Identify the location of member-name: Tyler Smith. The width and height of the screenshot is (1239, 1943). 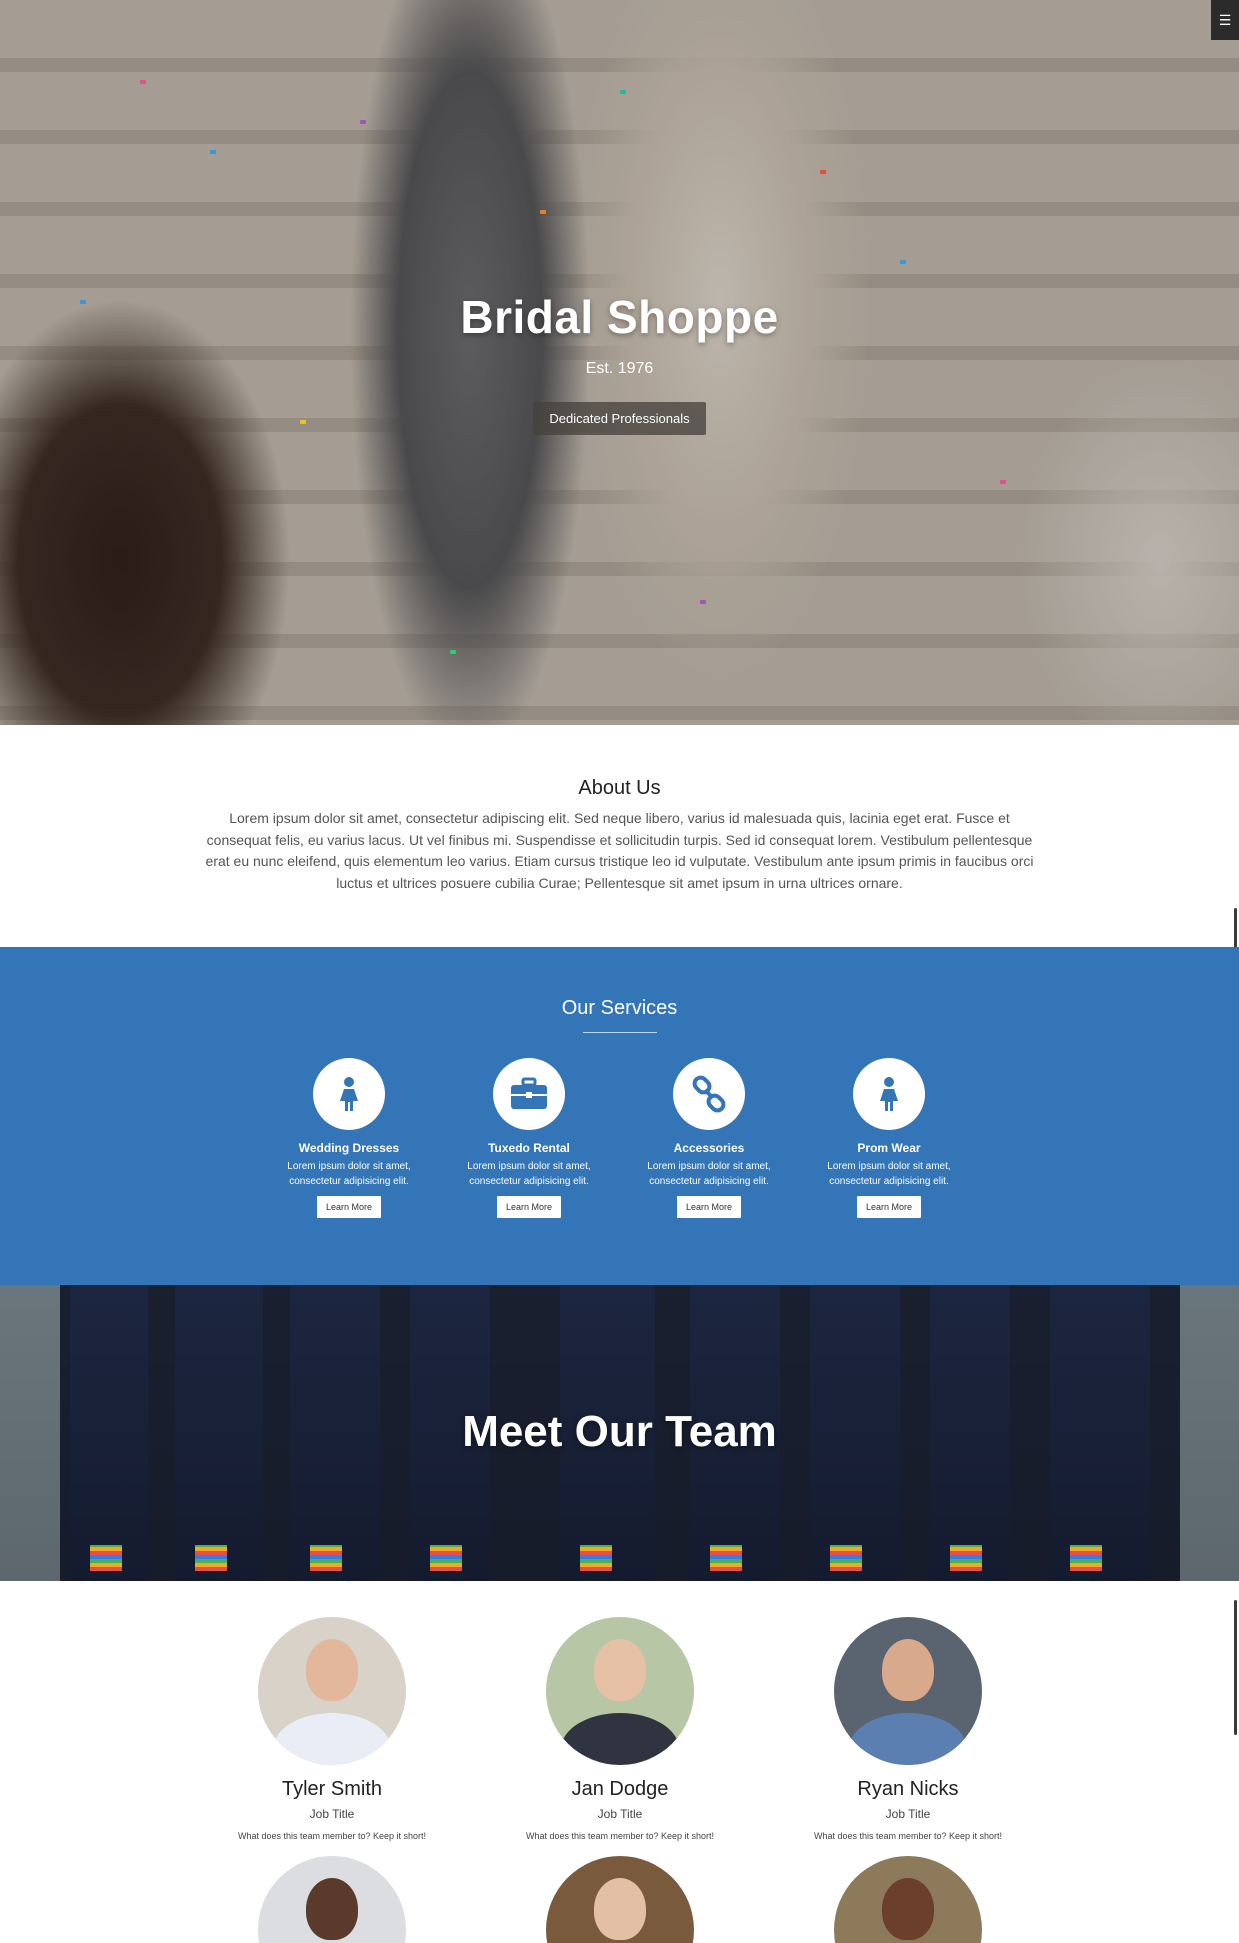
(332, 1789).